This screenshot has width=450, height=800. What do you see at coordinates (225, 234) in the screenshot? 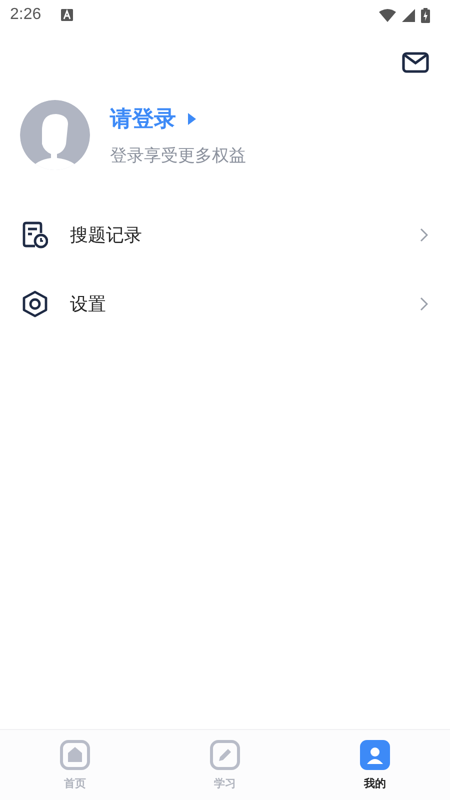
I see `menu-item: 搜题记录` at bounding box center [225, 234].